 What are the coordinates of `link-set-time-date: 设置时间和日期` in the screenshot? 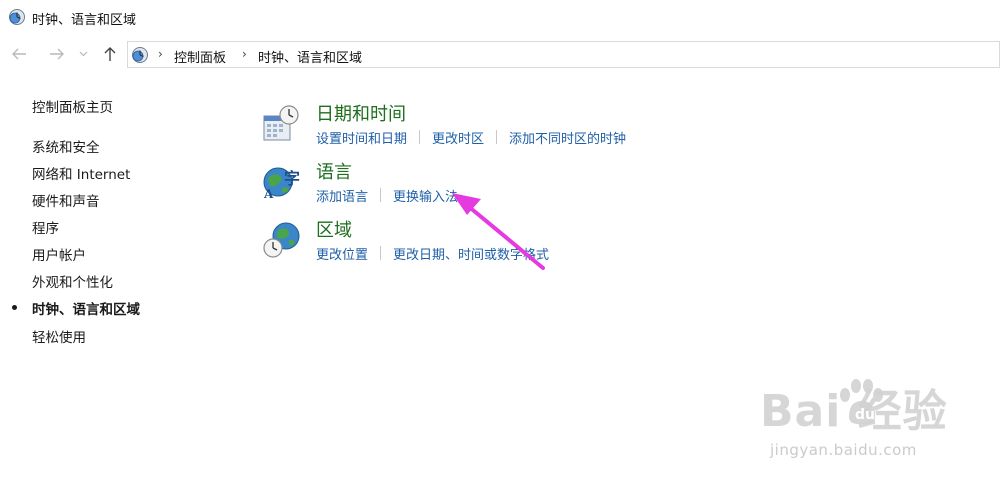 It's located at (361, 137).